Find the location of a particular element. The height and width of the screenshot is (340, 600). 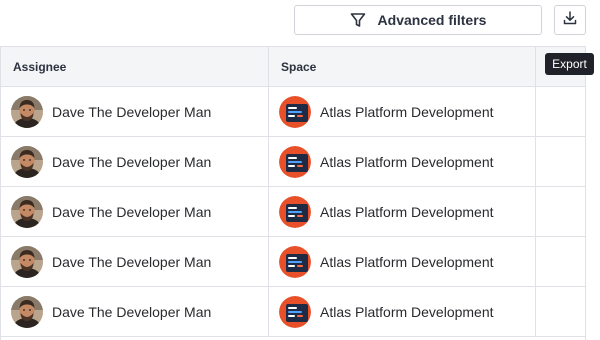

export-tooltip: Export is located at coordinates (569, 64).